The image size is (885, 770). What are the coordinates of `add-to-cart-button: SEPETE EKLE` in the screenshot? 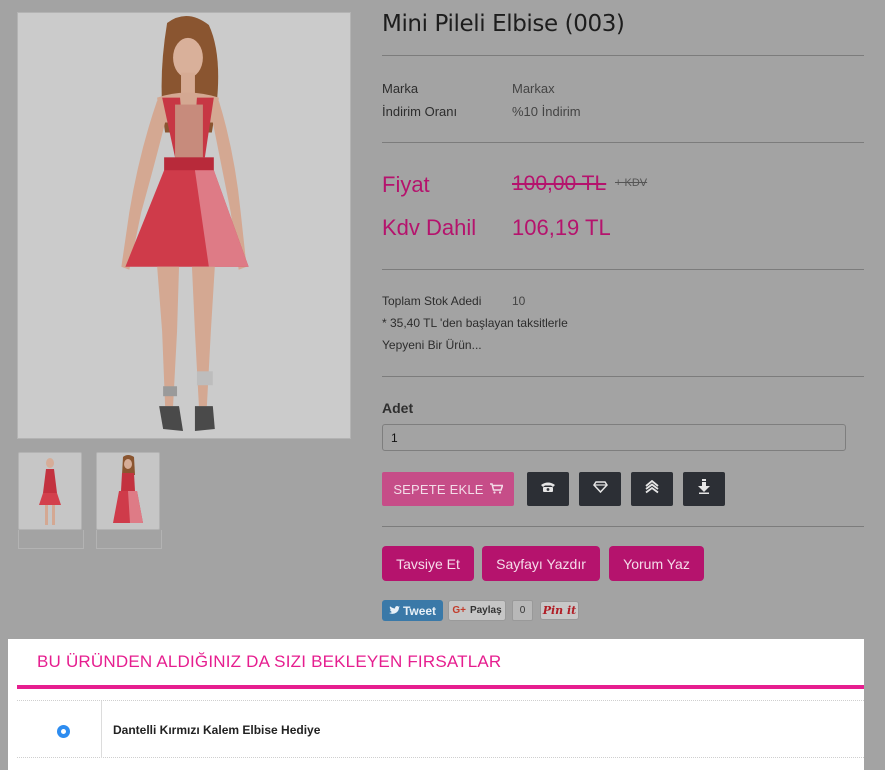 It's located at (448, 489).